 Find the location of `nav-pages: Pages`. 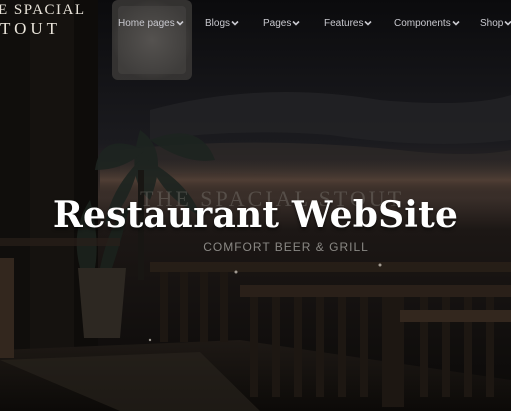

nav-pages: Pages is located at coordinates (281, 23).